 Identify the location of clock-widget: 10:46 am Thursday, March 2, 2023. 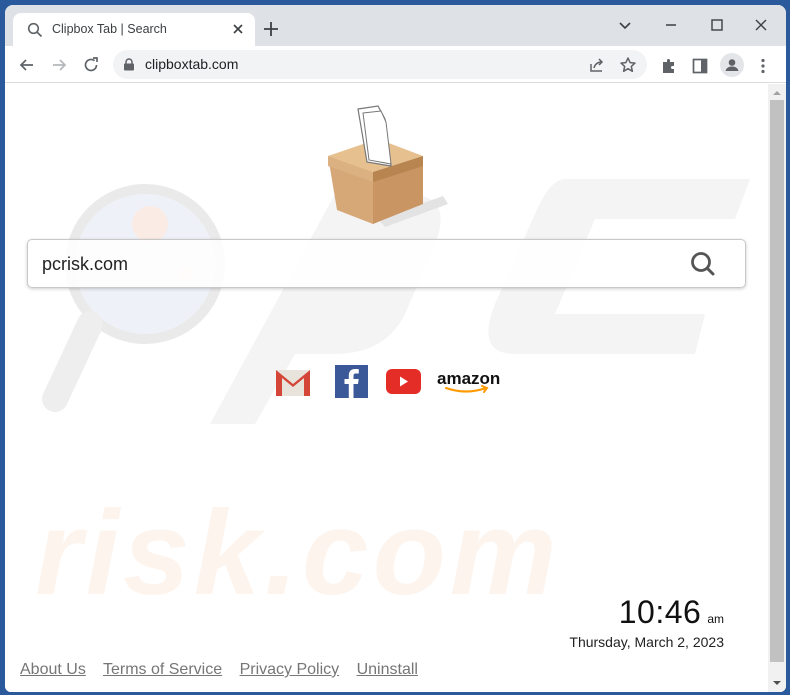
(646, 622).